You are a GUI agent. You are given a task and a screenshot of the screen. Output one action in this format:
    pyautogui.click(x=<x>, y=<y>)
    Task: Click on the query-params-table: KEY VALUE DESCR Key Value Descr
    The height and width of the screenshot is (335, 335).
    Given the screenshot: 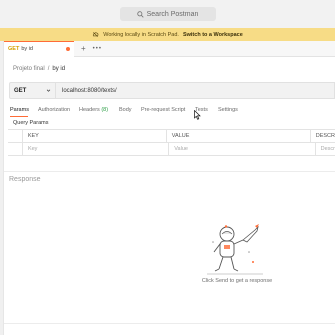 What is the action you would take?
    pyautogui.click(x=171, y=142)
    